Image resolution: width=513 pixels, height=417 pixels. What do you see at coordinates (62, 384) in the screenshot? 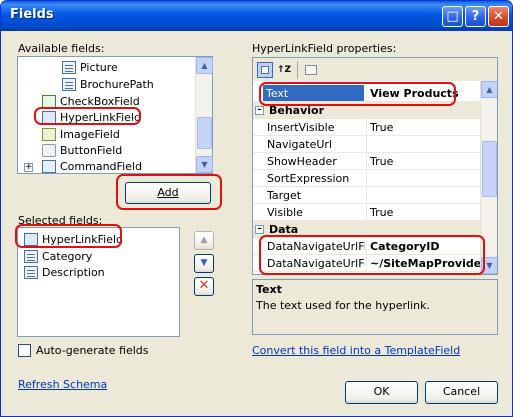
I see `refresh-schema-link: Refresh Schema` at bounding box center [62, 384].